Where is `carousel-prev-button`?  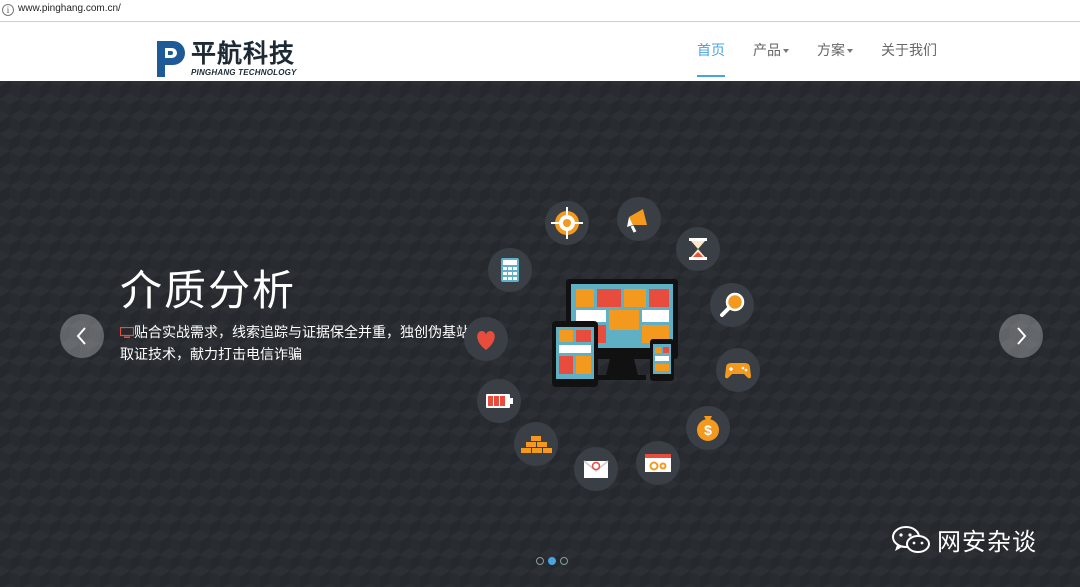 carousel-prev-button is located at coordinates (82, 336).